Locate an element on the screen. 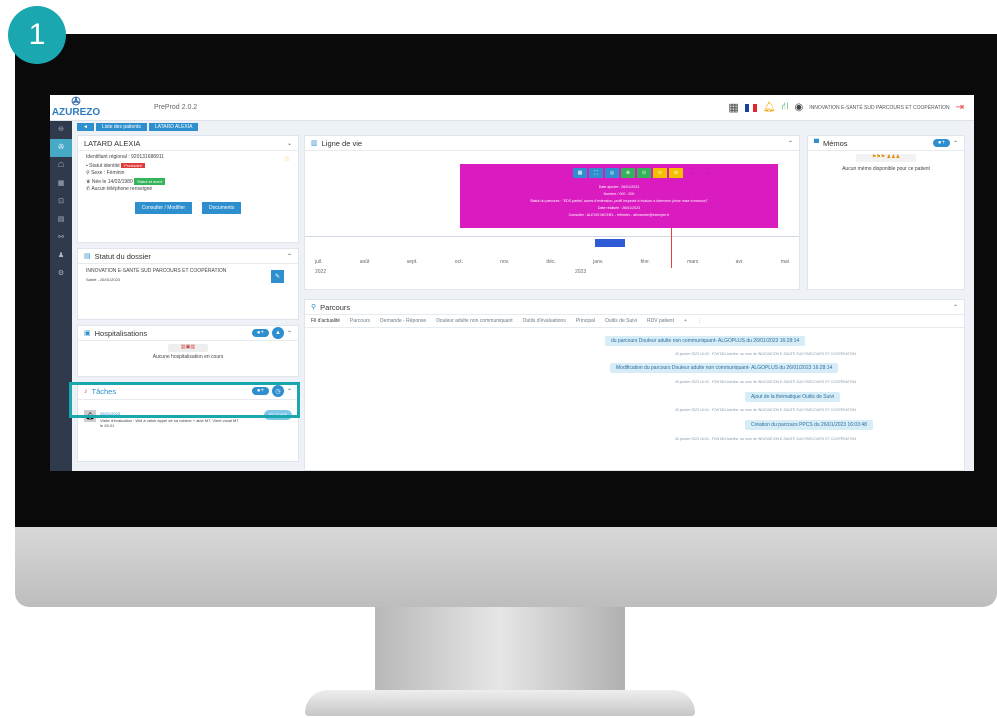  birth-text: Née le 14/02/1980 is located at coordinates (112, 181).